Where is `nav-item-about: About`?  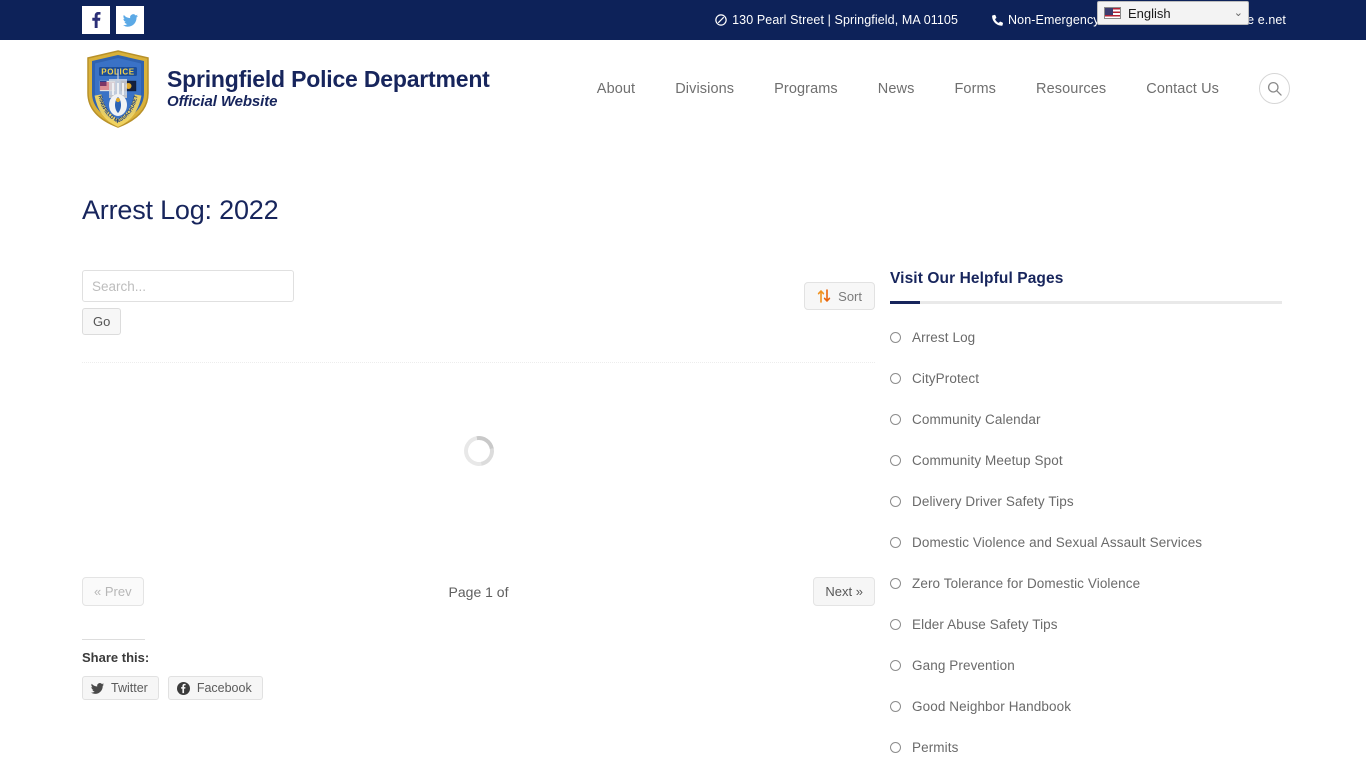
nav-item-about: About is located at coordinates (616, 89).